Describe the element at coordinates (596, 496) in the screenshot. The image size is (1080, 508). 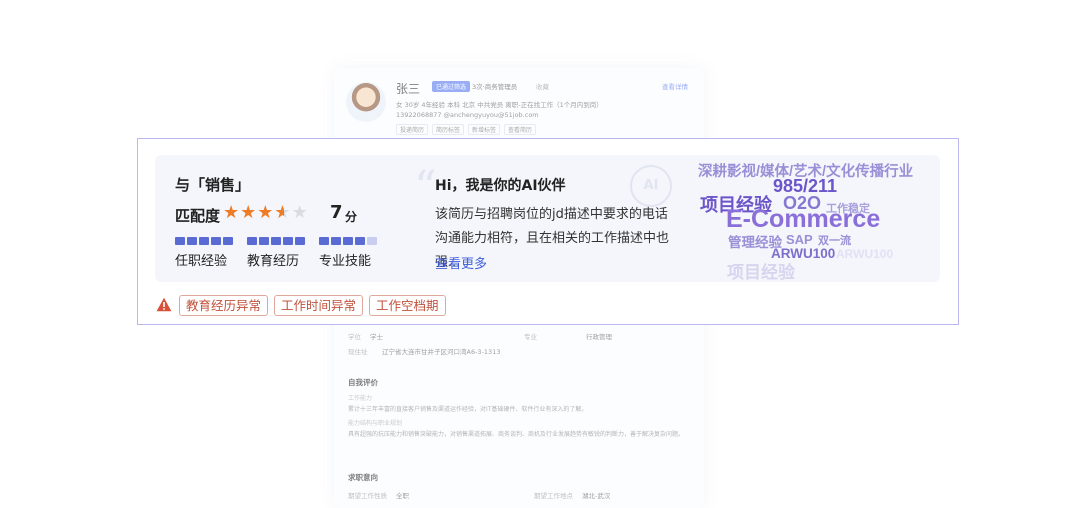
I see `intent-loc: 湖北-武汉` at that location.